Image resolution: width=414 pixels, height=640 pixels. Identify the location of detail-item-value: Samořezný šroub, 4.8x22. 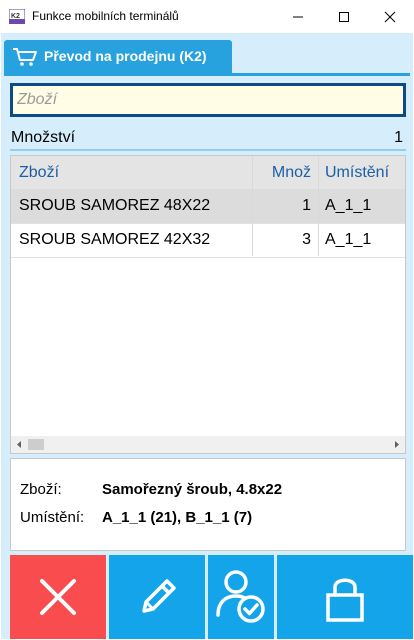
(192, 489).